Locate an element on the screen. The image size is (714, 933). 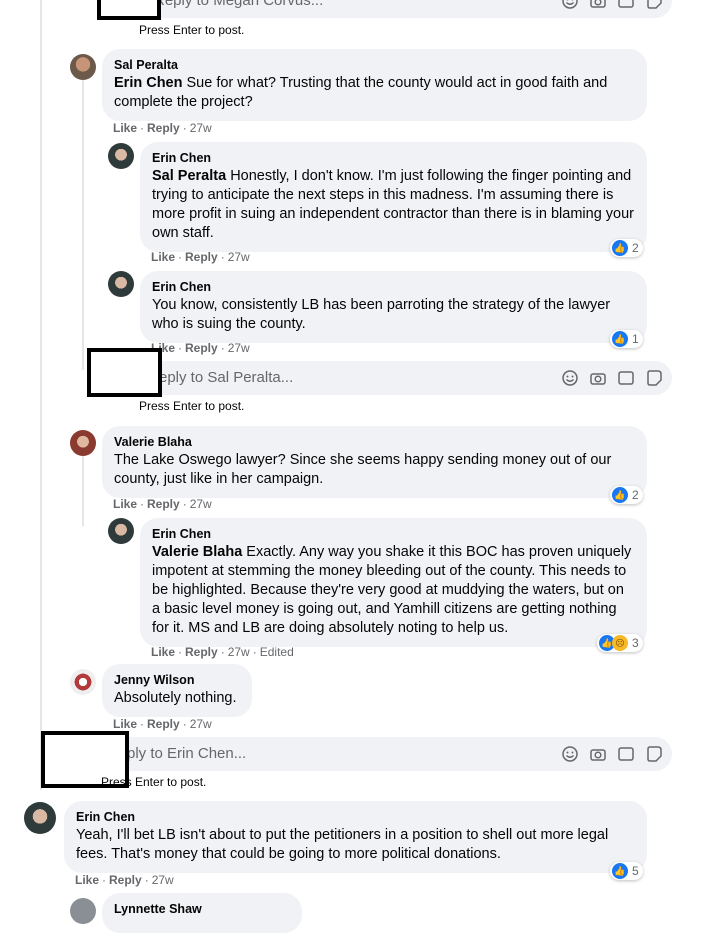
edited-label: Edited is located at coordinates (277, 652).